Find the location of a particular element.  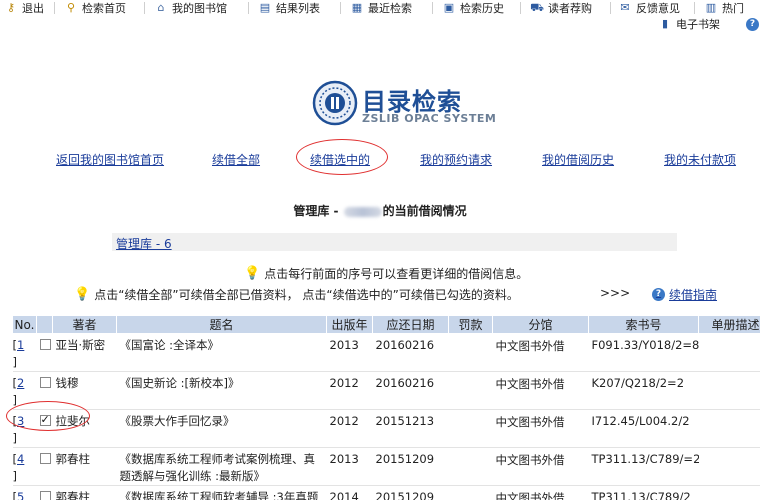

borrow-history-link: 我的借阅历史 is located at coordinates (578, 159).